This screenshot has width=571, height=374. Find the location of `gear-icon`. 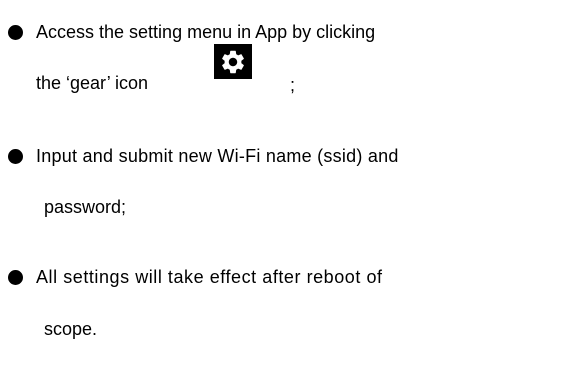

gear-icon is located at coordinates (233, 61).